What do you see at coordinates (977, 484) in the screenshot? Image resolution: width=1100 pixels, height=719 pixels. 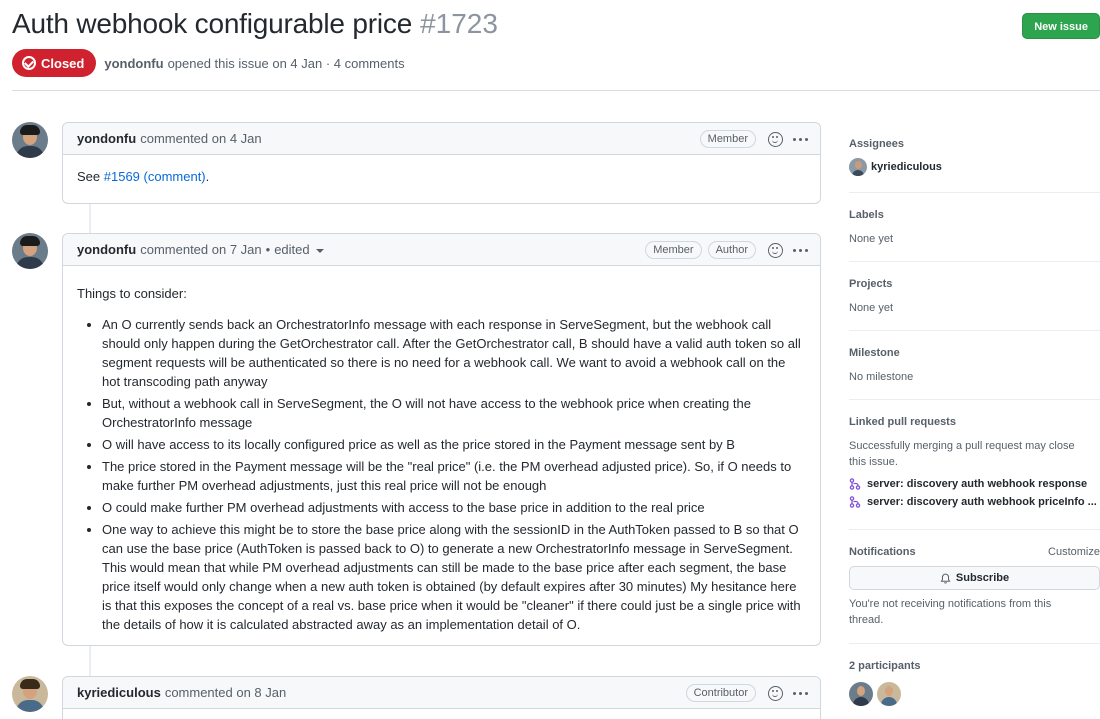 I see `linked-pr-label: server: discovery auth webhook response` at bounding box center [977, 484].